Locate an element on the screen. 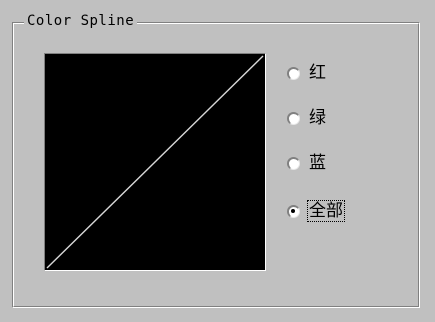 The height and width of the screenshot is (322, 435). radio-option-green: 绿 is located at coordinates (307, 118).